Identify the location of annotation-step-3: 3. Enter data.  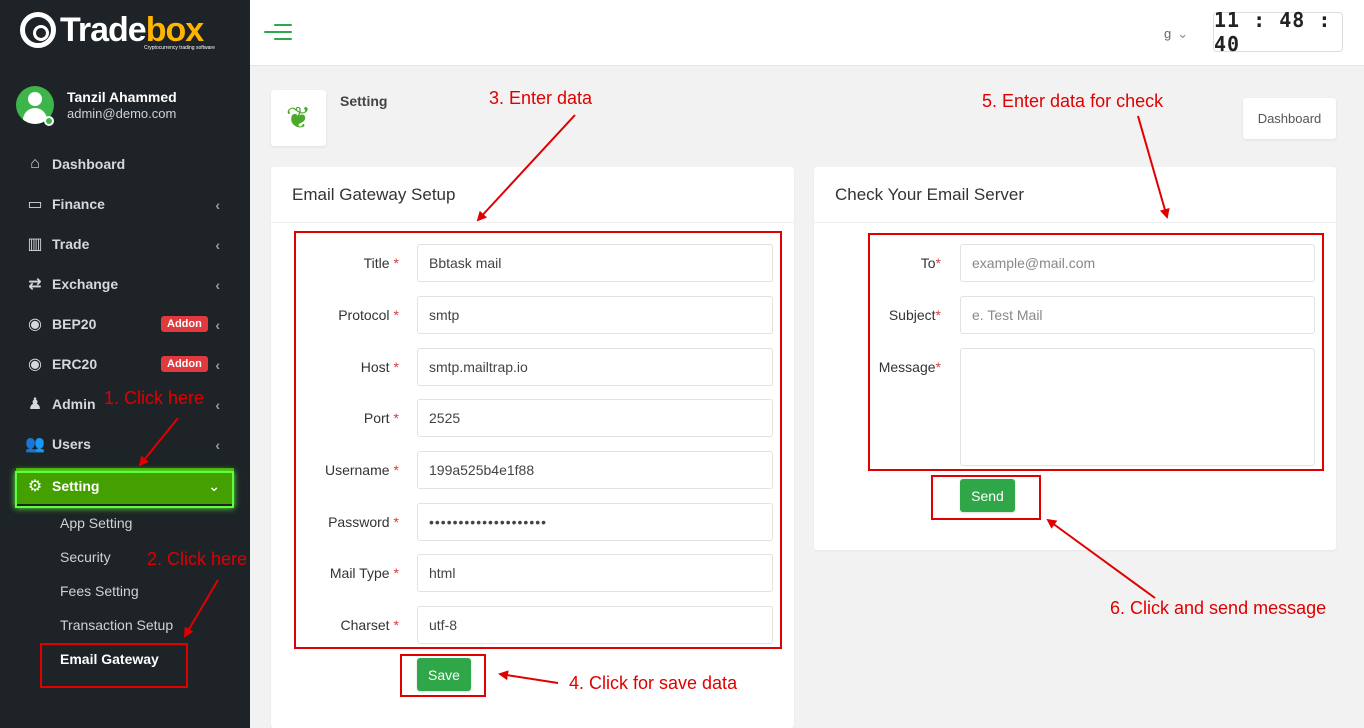
(541, 98).